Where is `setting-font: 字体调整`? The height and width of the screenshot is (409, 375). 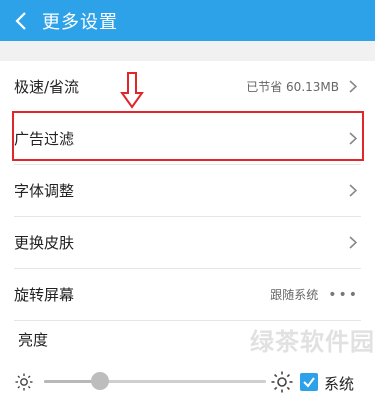 setting-font: 字体调整 is located at coordinates (187, 191).